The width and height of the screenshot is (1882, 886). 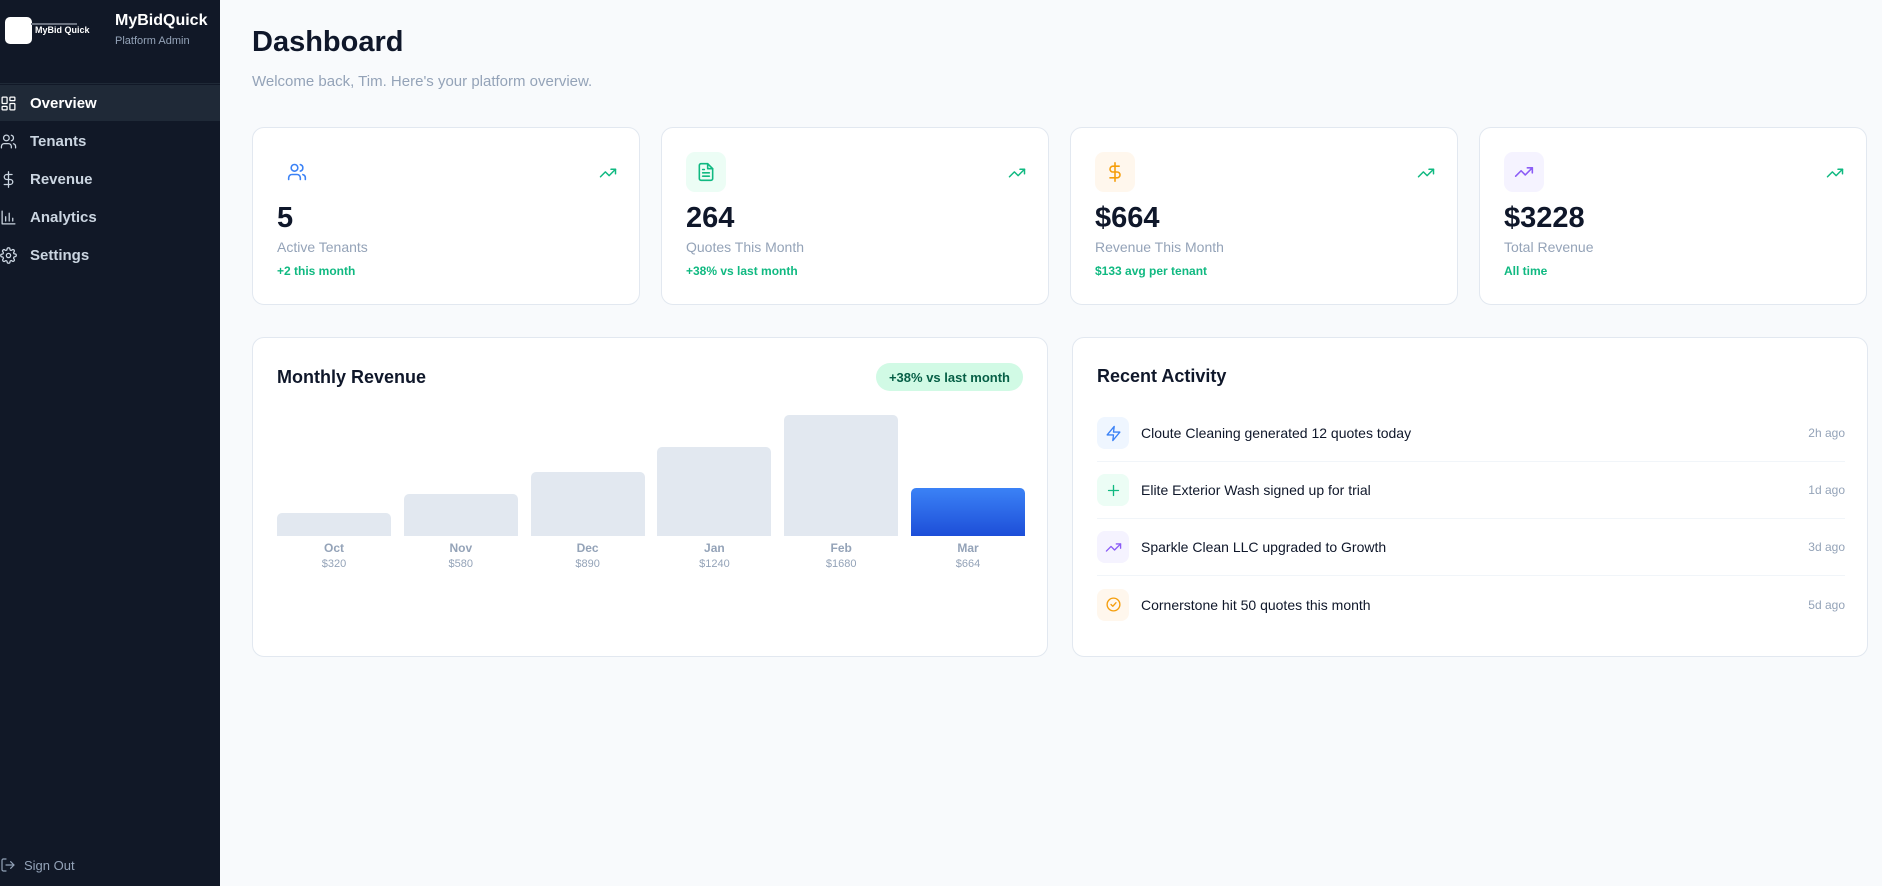 What do you see at coordinates (161, 20) in the screenshot?
I see `brand-name: MyBidQuick` at bounding box center [161, 20].